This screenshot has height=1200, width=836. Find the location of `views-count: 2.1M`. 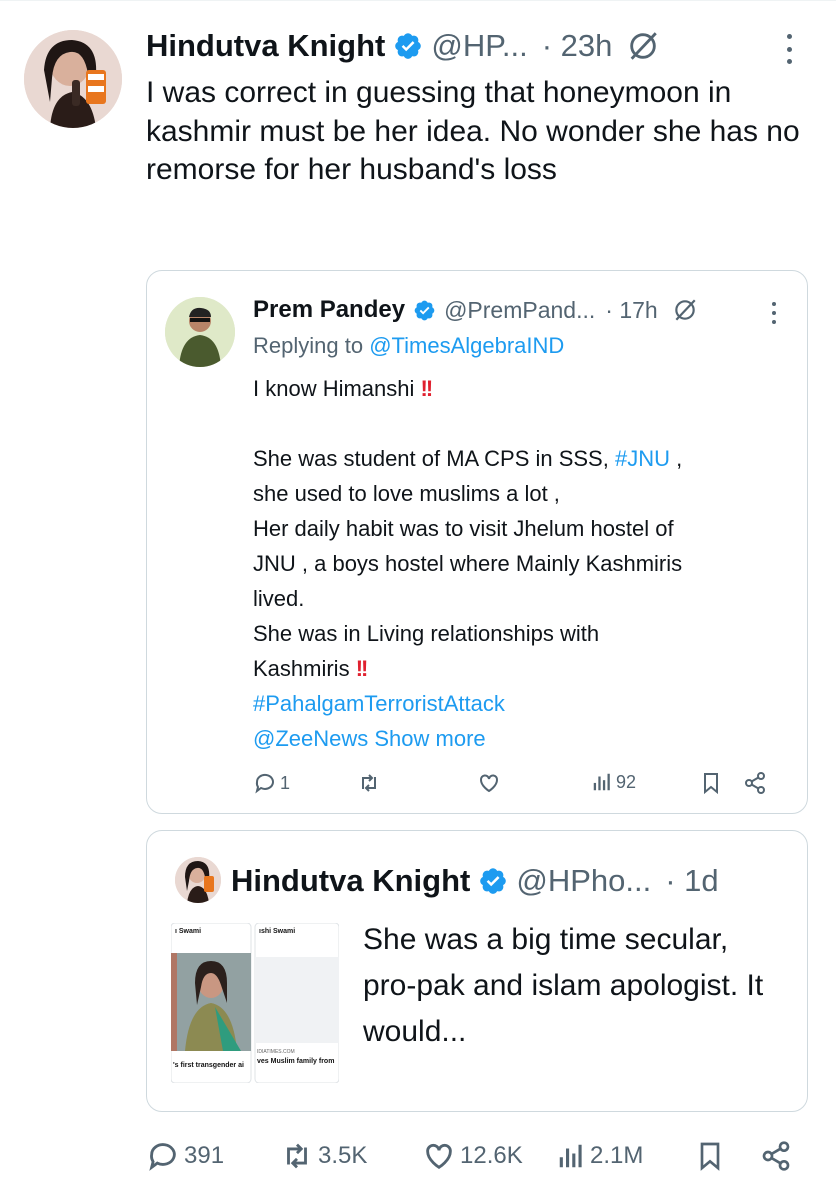

views-count: 2.1M is located at coordinates (617, 1155).